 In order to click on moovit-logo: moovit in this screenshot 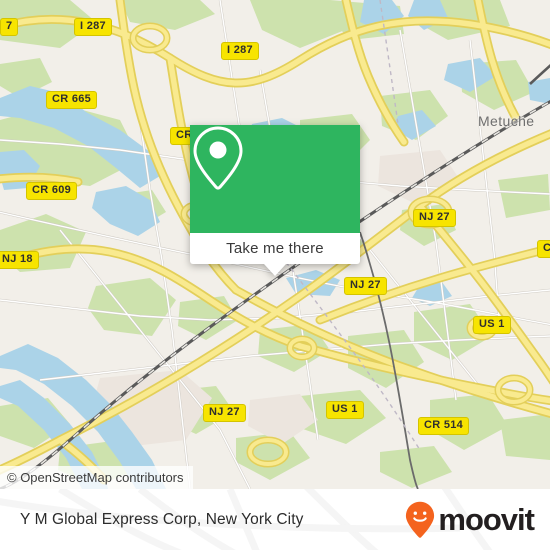, I will do `click(470, 520)`.